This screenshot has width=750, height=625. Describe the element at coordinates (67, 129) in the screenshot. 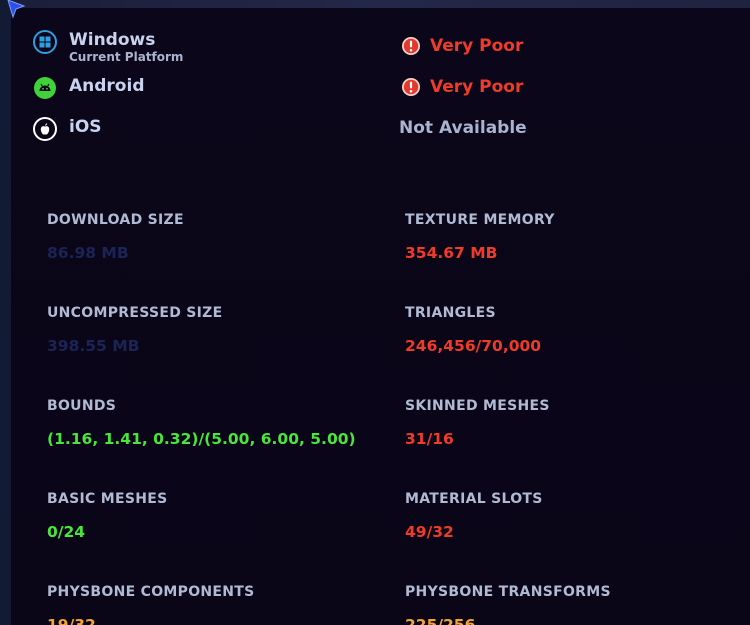

I see `platform-ios: iOS` at that location.